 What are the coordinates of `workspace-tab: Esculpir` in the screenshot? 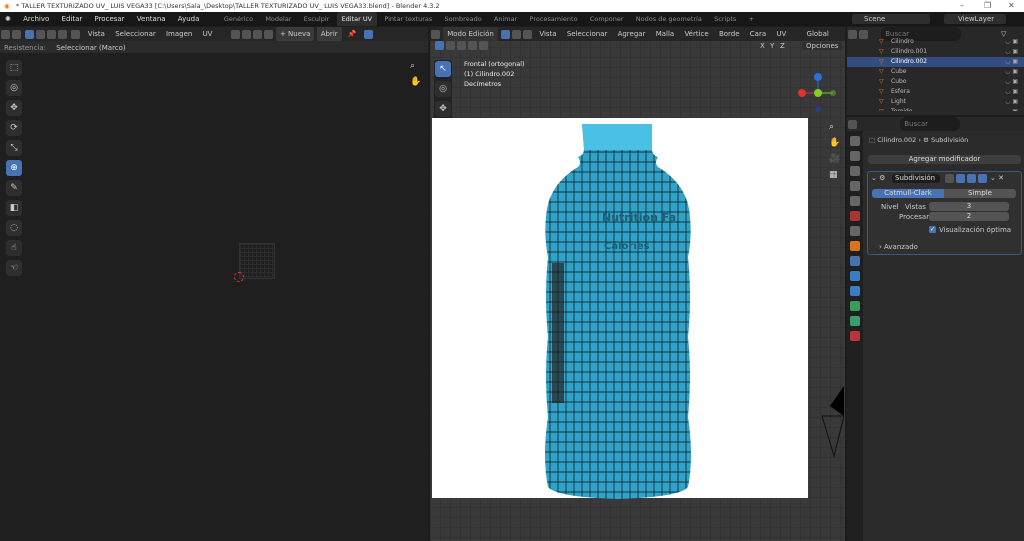 It's located at (317, 19).